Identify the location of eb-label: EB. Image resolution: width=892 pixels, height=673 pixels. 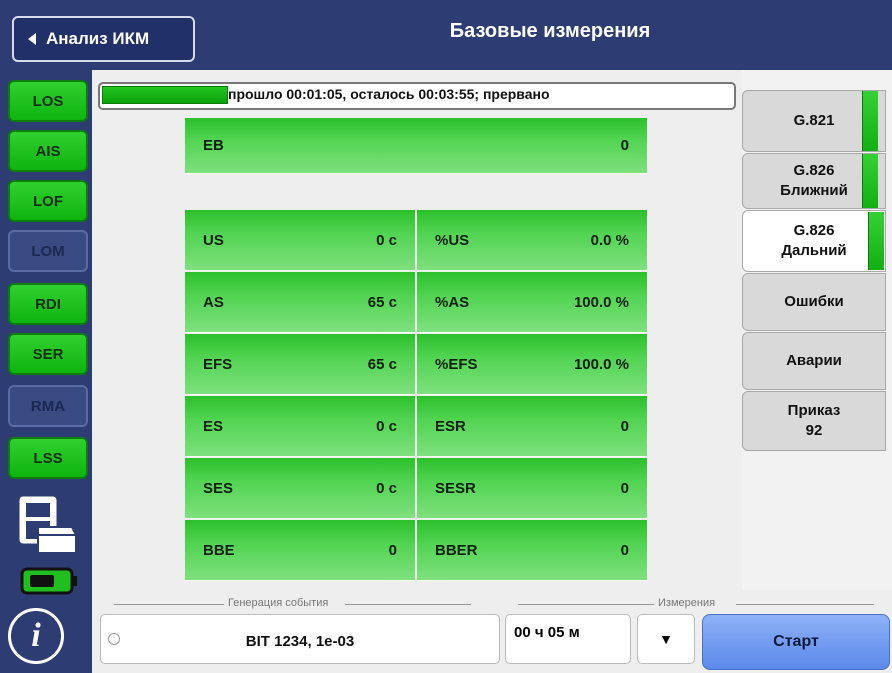
(213, 145).